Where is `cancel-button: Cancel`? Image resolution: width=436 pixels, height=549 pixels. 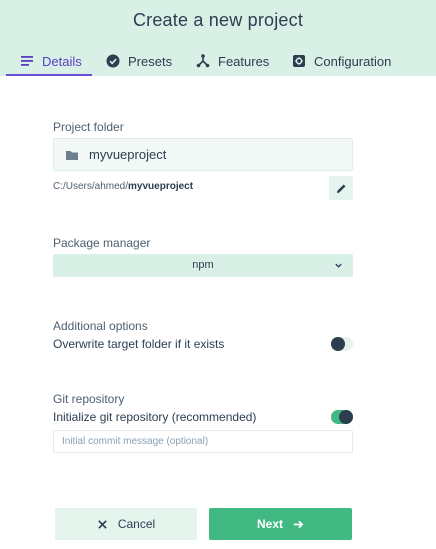
cancel-button: Cancel is located at coordinates (126, 524).